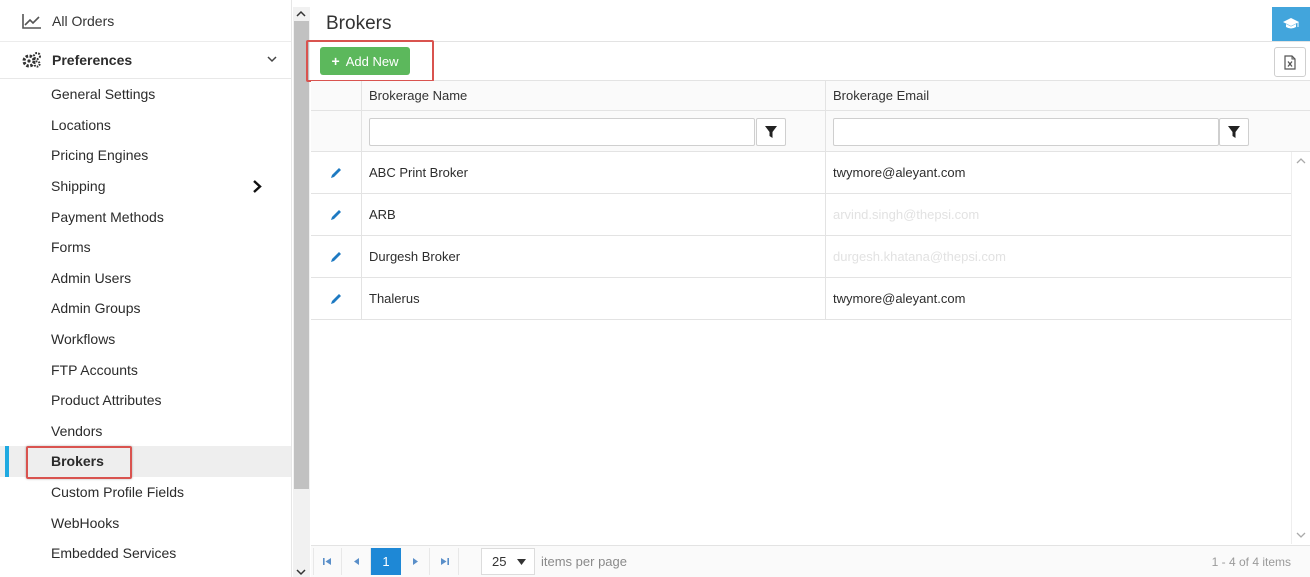 This screenshot has width=1310, height=577. What do you see at coordinates (584, 561) in the screenshot?
I see `items-per-page-label: items per page` at bounding box center [584, 561].